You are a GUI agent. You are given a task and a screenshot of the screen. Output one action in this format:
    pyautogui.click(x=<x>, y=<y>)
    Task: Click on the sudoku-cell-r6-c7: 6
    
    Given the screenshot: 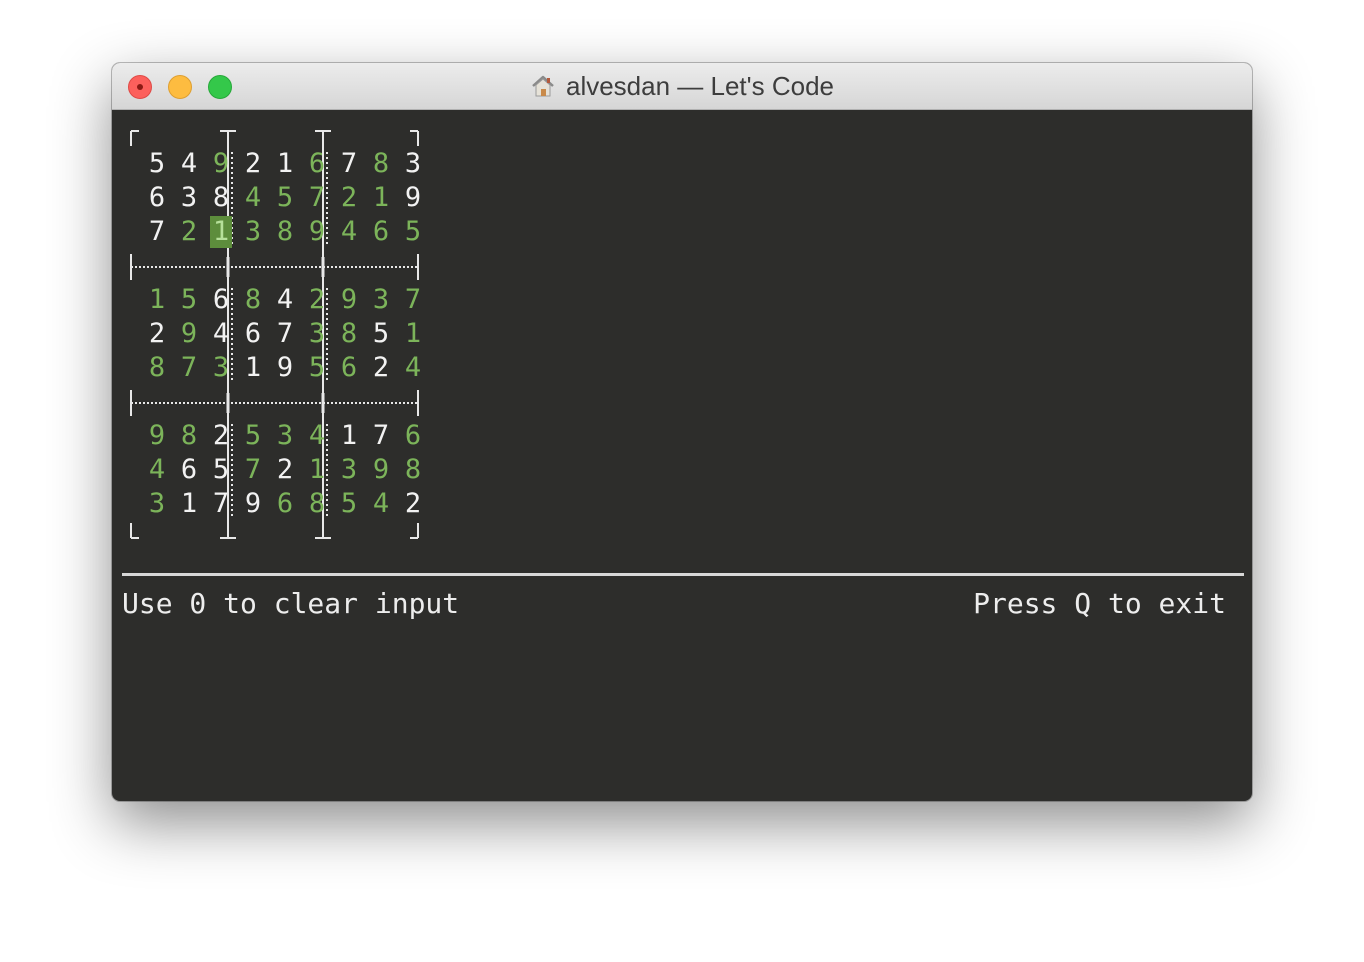 What is the action you would take?
    pyautogui.click(x=349, y=368)
    